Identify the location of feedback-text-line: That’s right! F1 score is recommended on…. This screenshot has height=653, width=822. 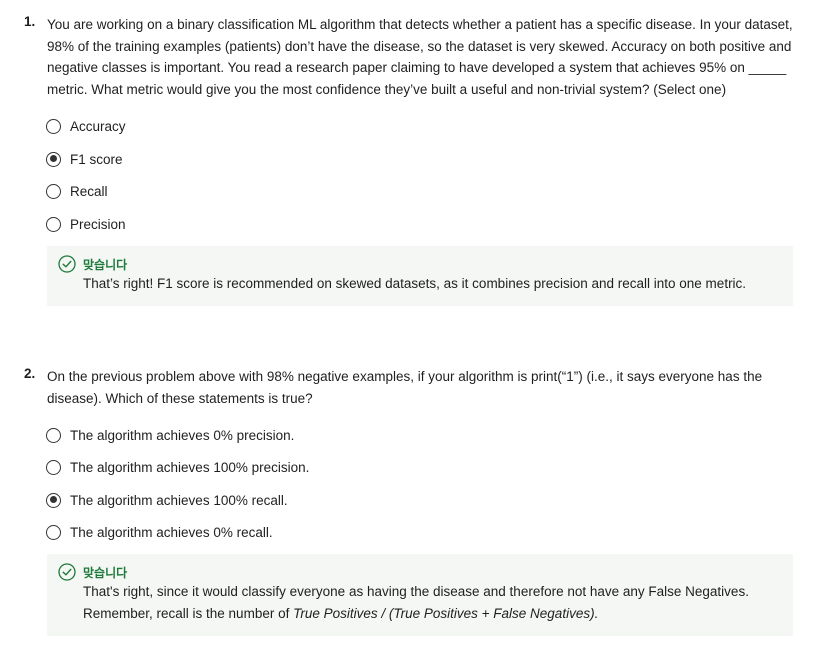
(415, 283).